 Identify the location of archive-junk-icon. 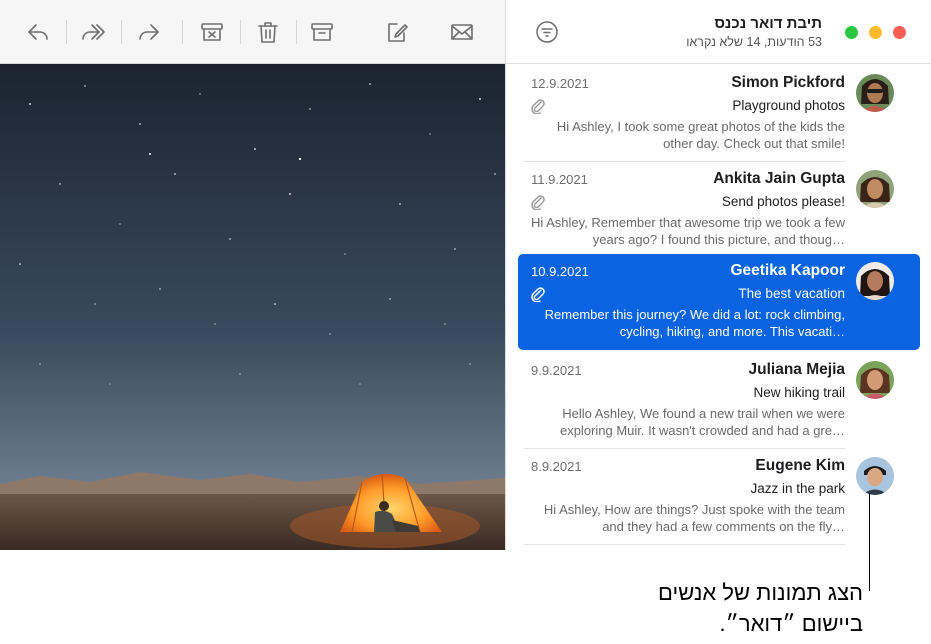
(212, 32).